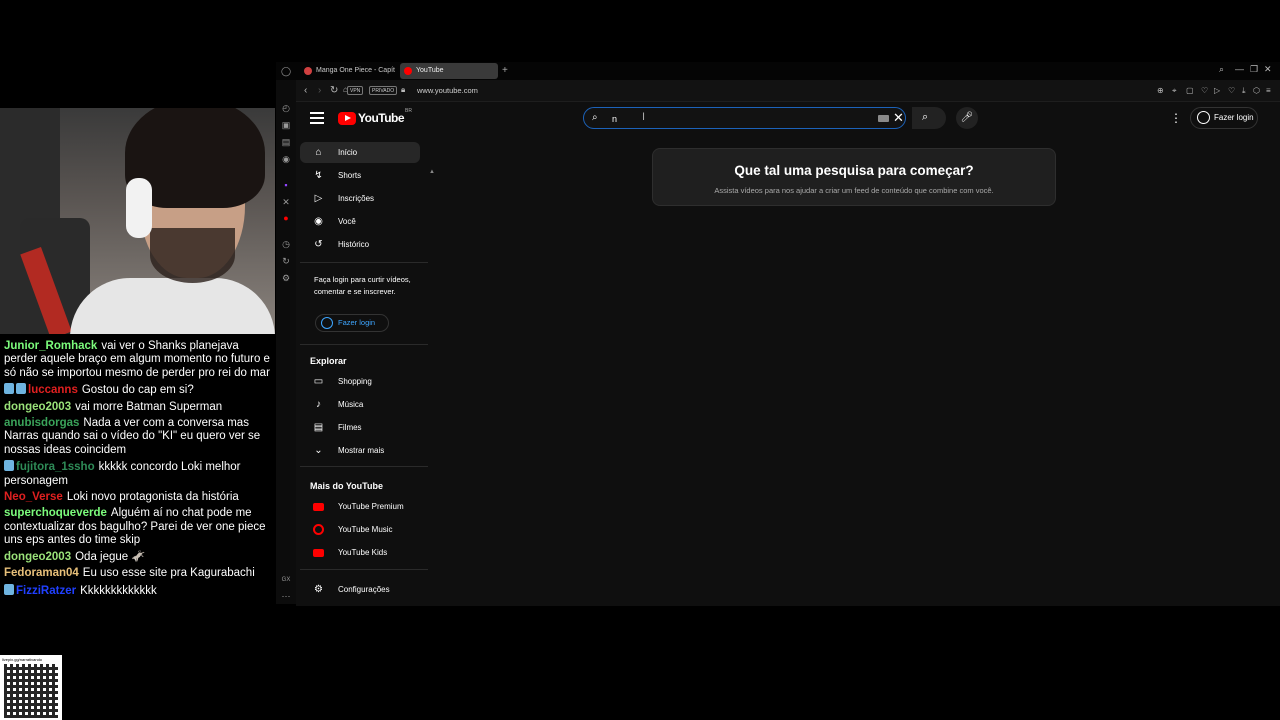  Describe the element at coordinates (1256, 90) in the screenshot. I see `extensions-icon: ⬡` at that location.